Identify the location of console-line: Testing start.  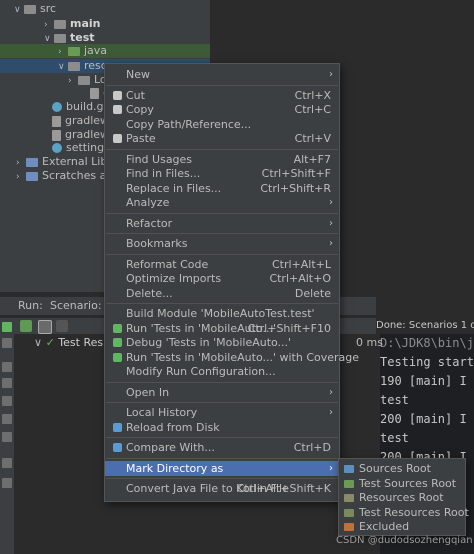
(427, 362).